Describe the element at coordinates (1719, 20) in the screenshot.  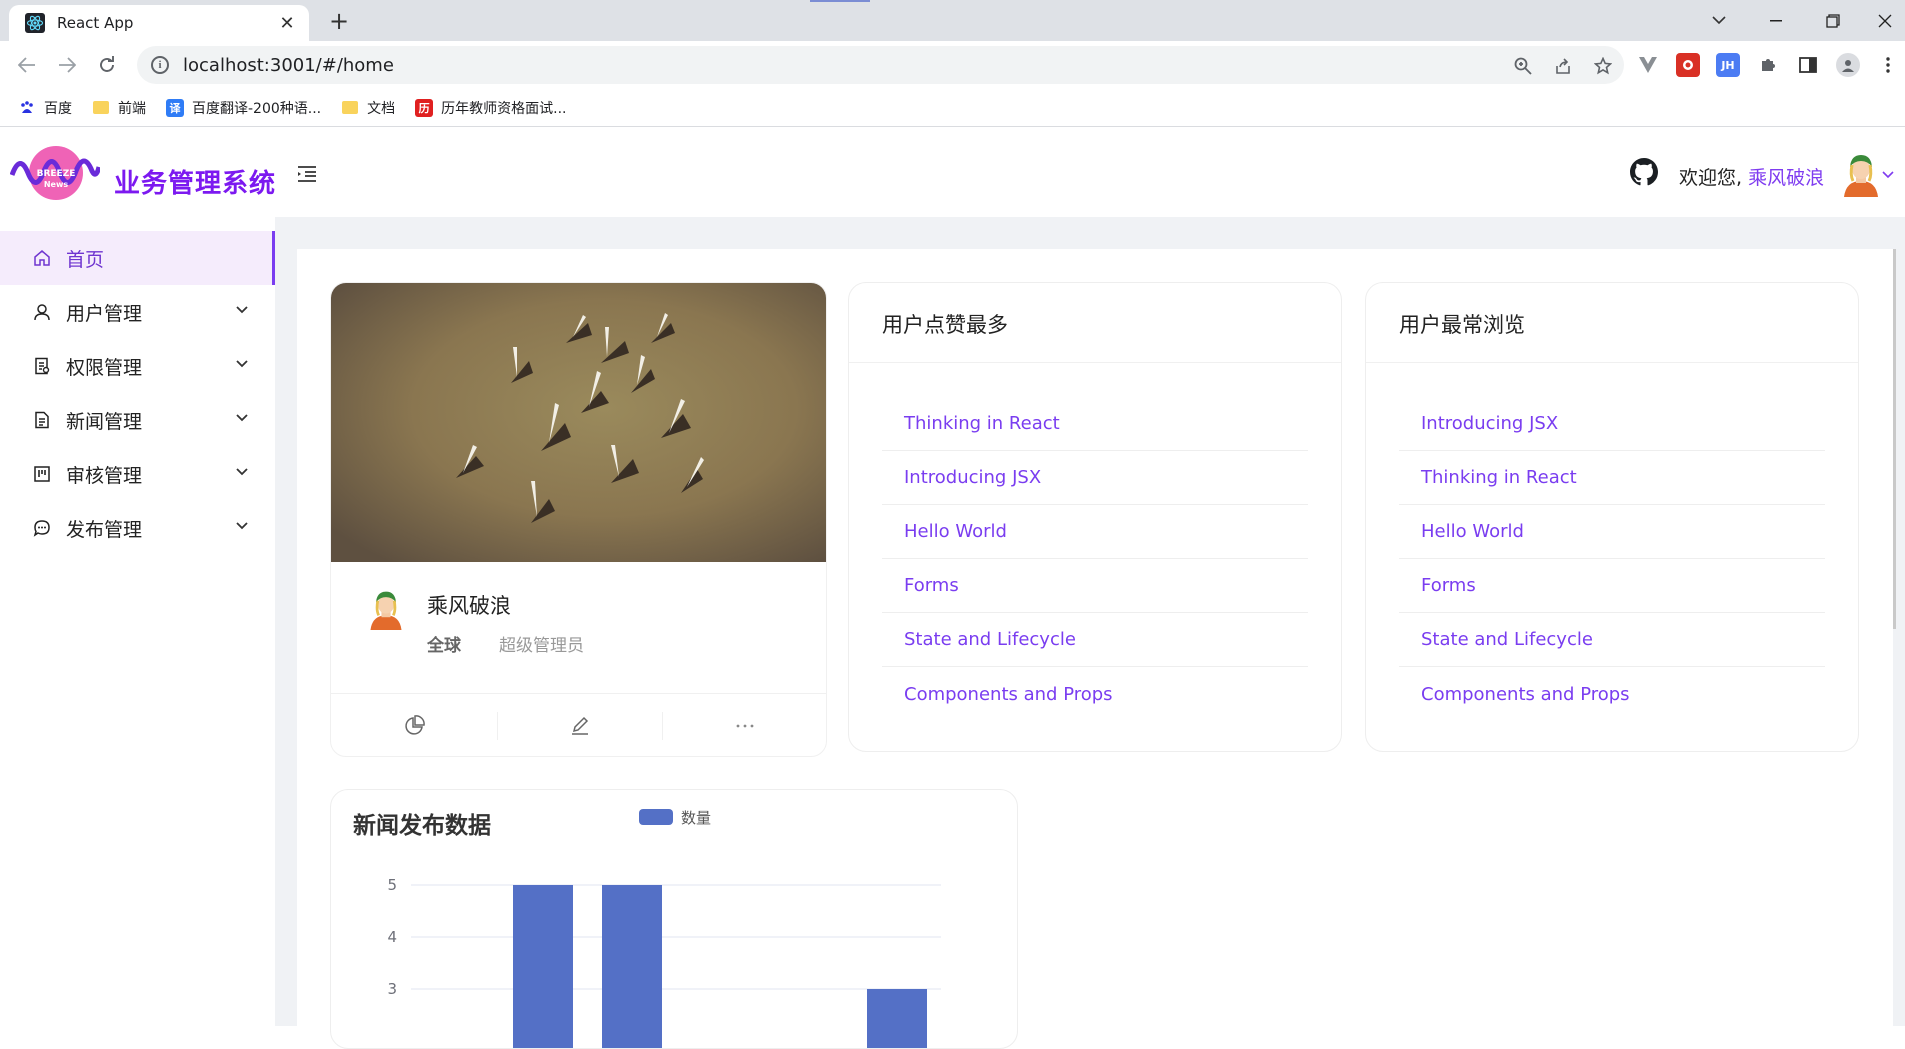
I see `tab-search-chevron-icon` at that location.